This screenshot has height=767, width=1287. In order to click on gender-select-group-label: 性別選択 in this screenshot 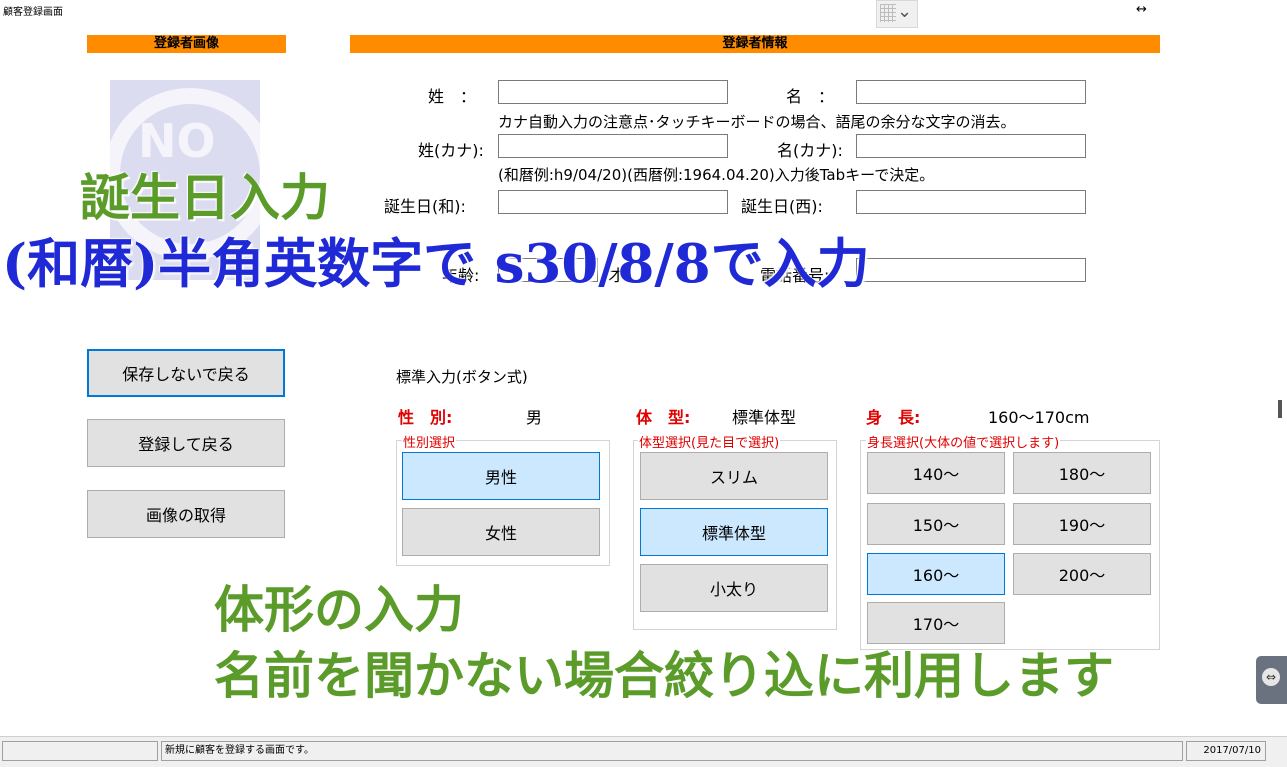, I will do `click(429, 441)`.